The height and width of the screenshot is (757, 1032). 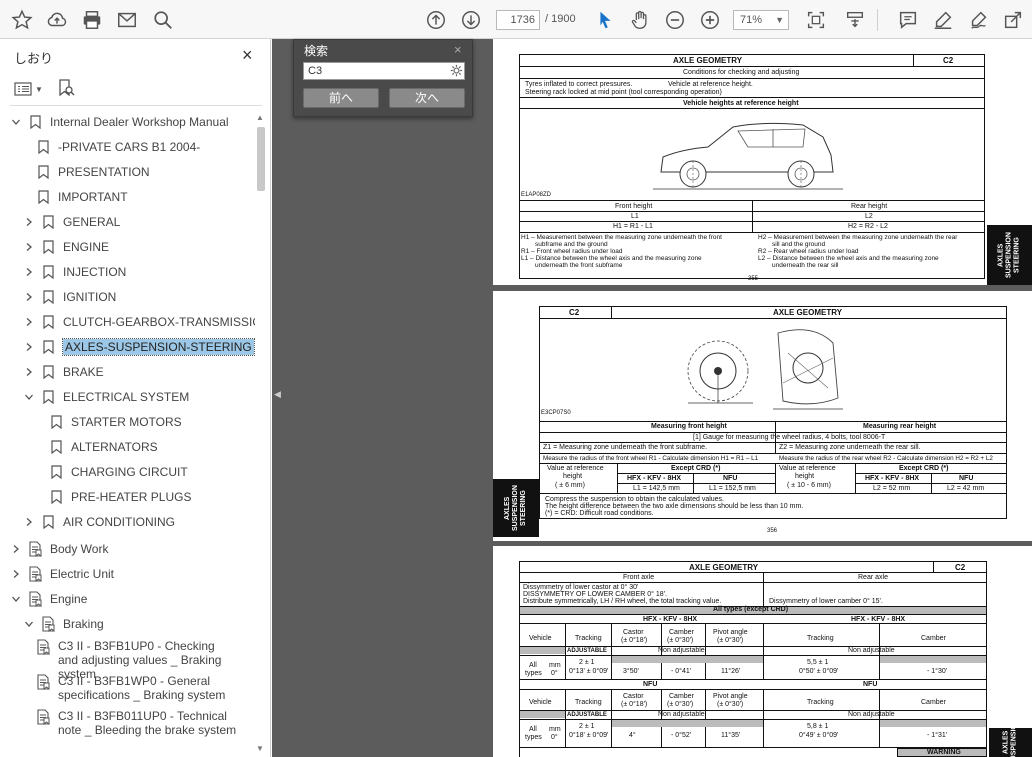 What do you see at coordinates (260, 748) in the screenshot?
I see `scroll-down-arrow-icon: ▼` at bounding box center [260, 748].